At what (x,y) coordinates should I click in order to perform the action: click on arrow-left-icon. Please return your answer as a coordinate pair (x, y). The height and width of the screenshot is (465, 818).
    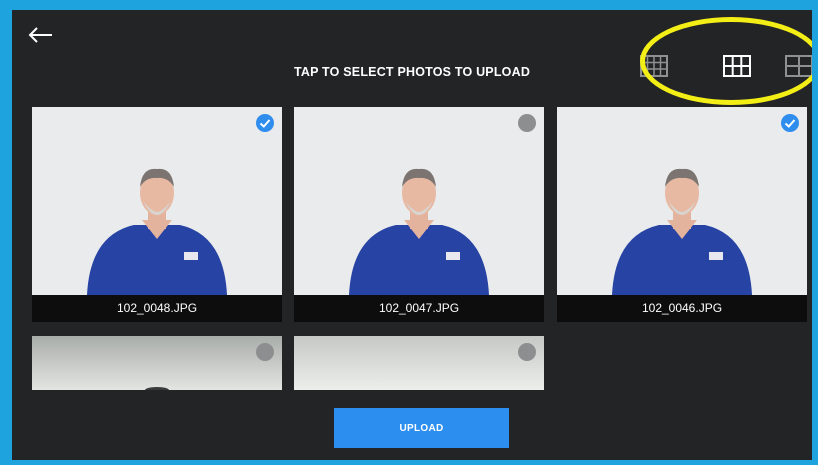
    Looking at the image, I should click on (40, 35).